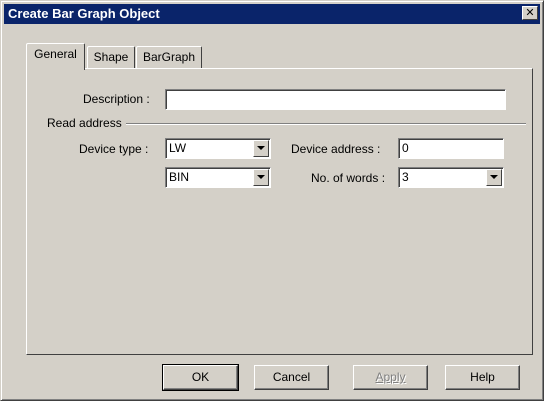  I want to click on group-divider, so click(326, 124).